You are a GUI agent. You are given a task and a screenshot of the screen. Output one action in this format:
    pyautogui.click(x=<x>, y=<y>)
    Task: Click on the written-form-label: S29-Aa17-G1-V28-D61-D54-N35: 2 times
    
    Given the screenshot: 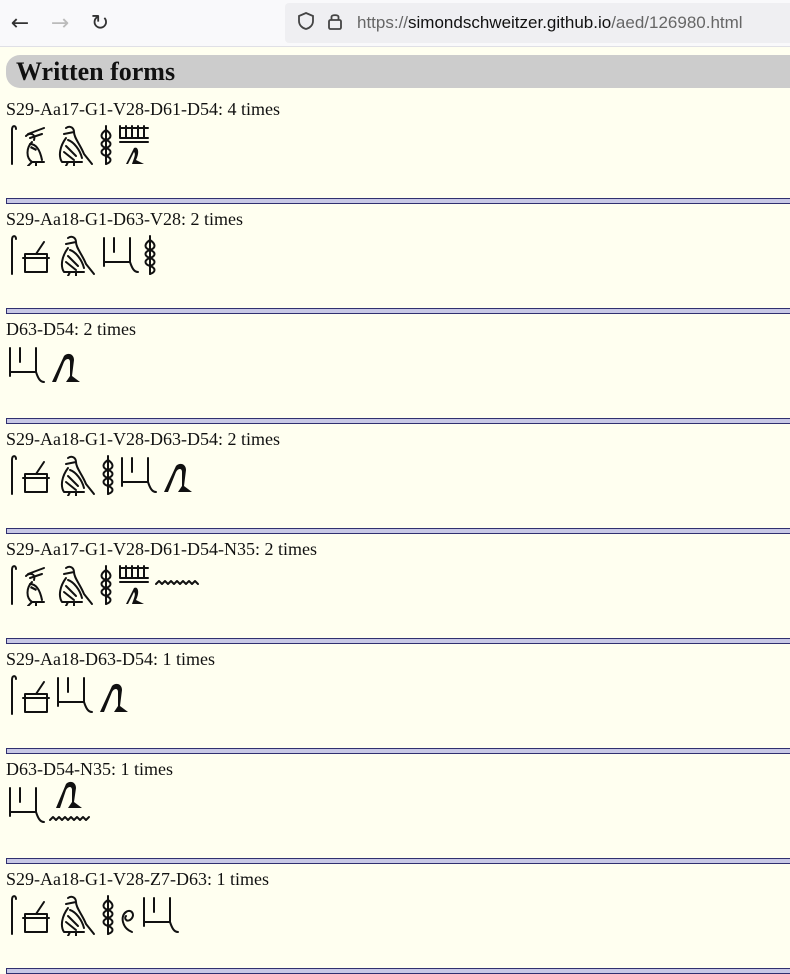 What is the action you would take?
    pyautogui.click(x=161, y=549)
    